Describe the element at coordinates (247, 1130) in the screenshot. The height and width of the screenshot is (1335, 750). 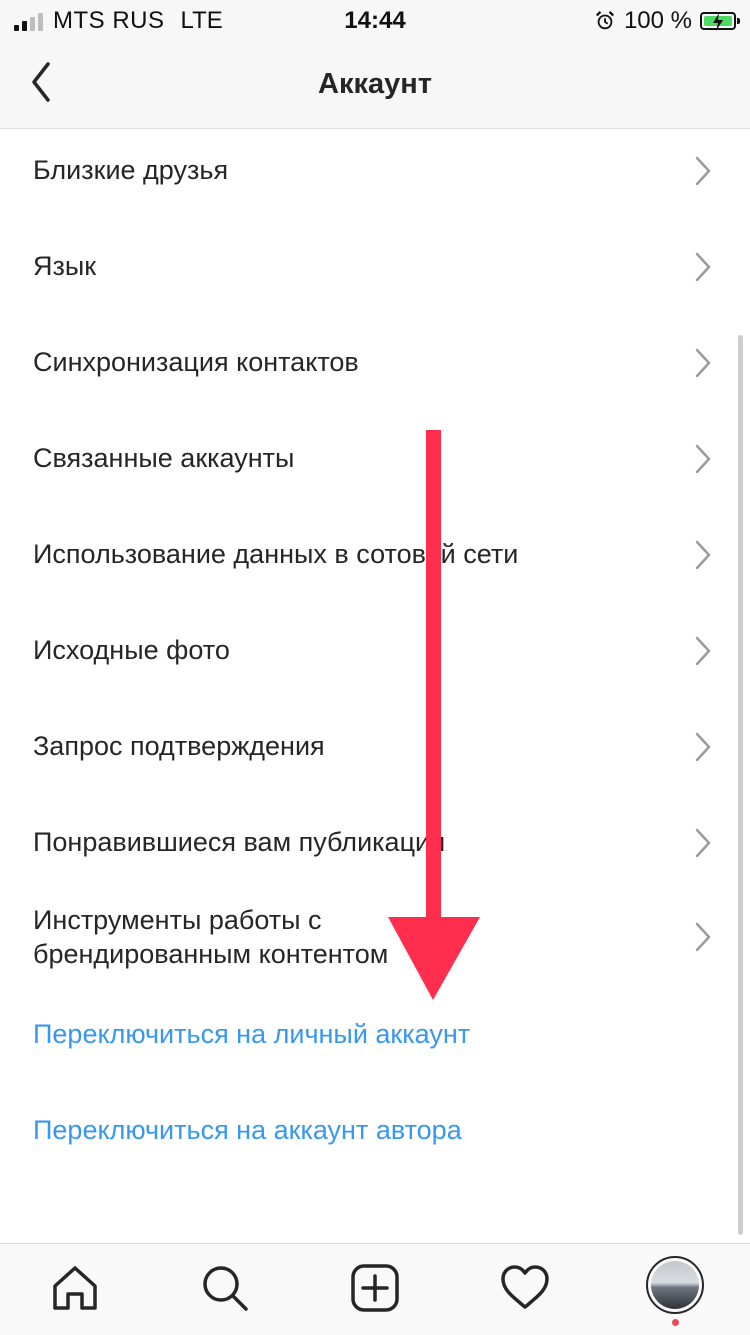
I see `switch-to-creator-account-link: Переключиться на аккаунт автора` at that location.